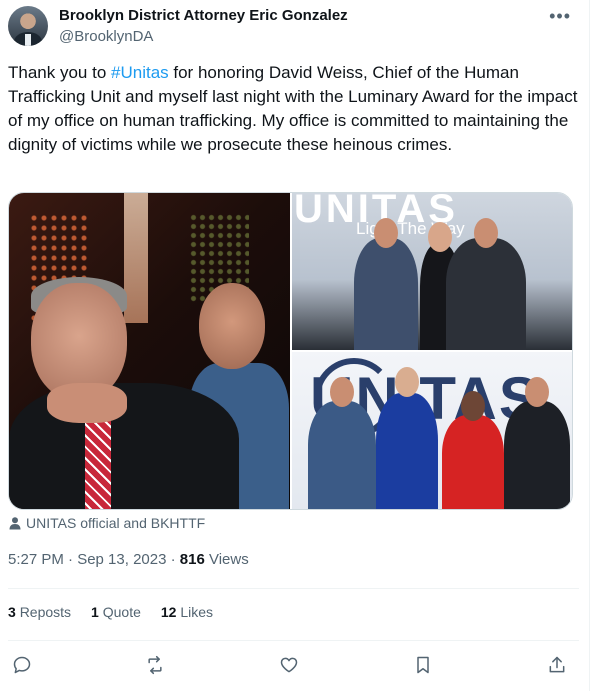  I want to click on tagged-users: UNITAS official and BKHTTF, so click(106, 523).